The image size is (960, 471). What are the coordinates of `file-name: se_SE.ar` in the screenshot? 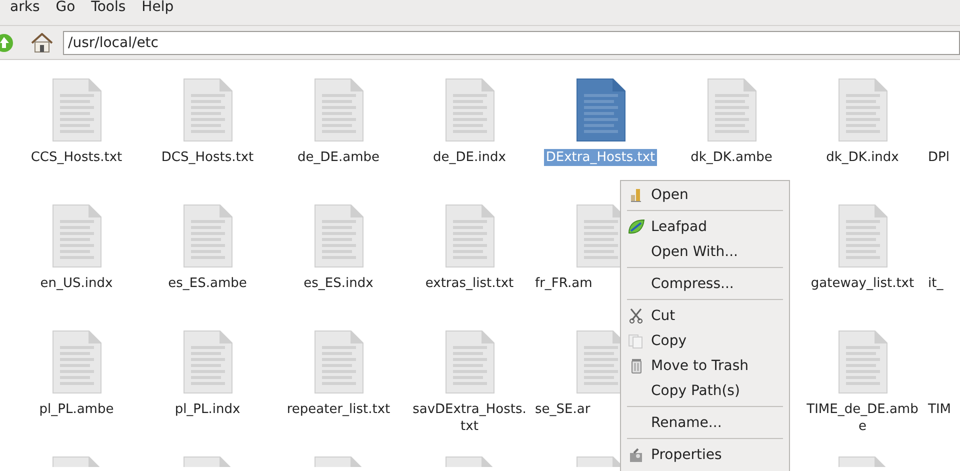 It's located at (563, 409).